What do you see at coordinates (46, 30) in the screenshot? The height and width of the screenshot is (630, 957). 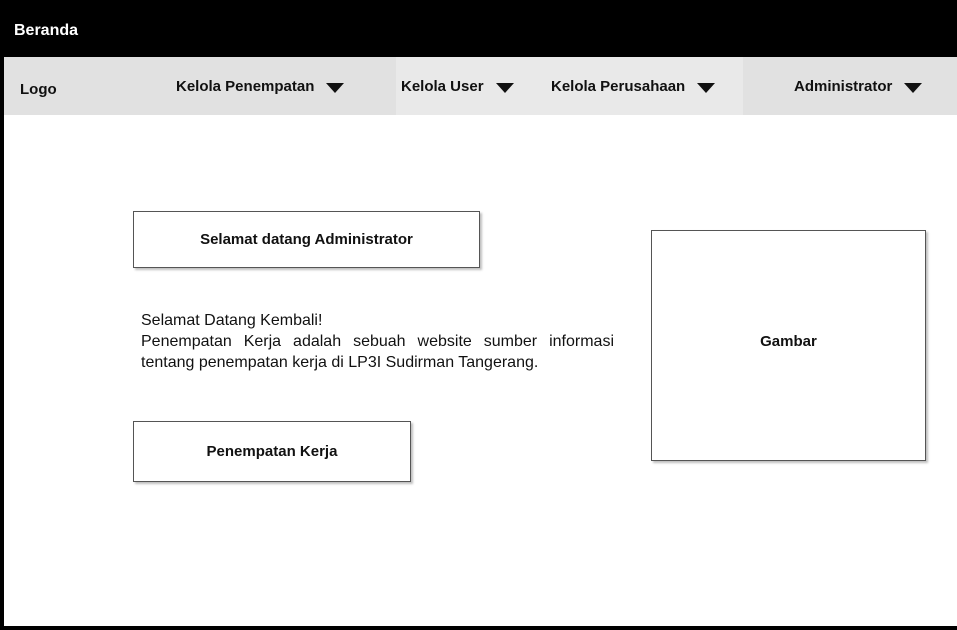 I see `page-title: Beranda` at bounding box center [46, 30].